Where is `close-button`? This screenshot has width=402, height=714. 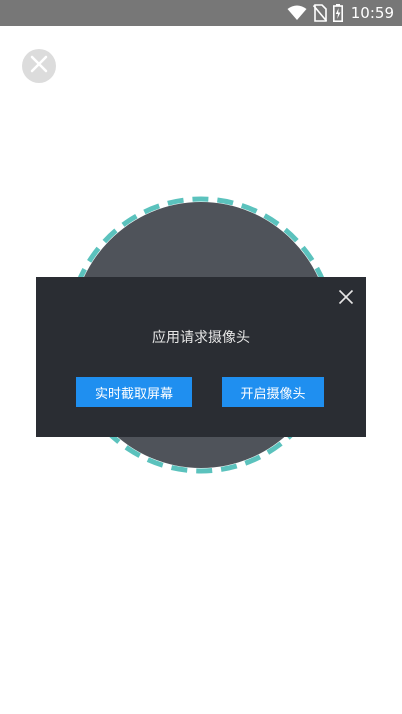
close-button is located at coordinates (39, 66).